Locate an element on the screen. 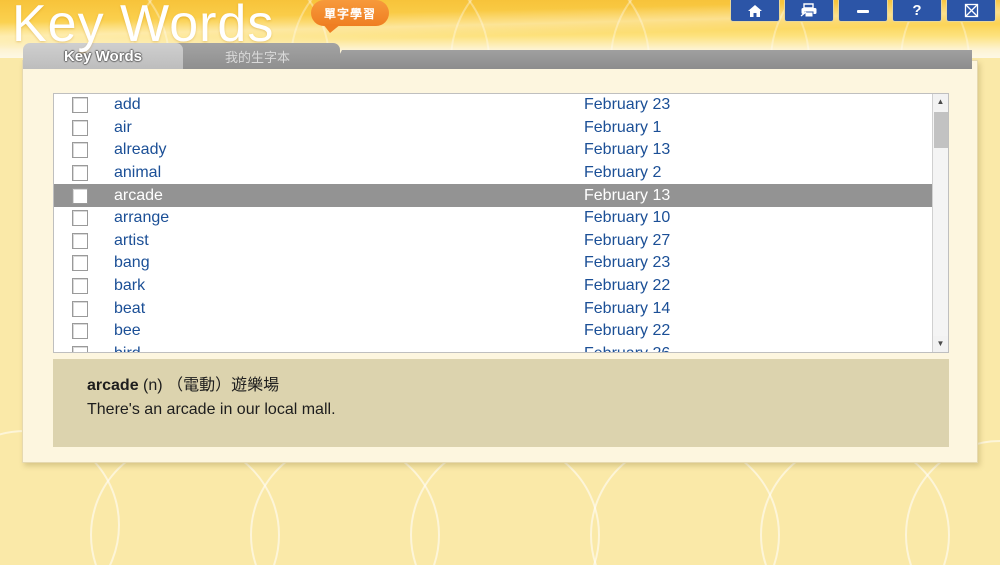 The image size is (1000, 565). subject-badge-label: 單字學習 is located at coordinates (349, 13).